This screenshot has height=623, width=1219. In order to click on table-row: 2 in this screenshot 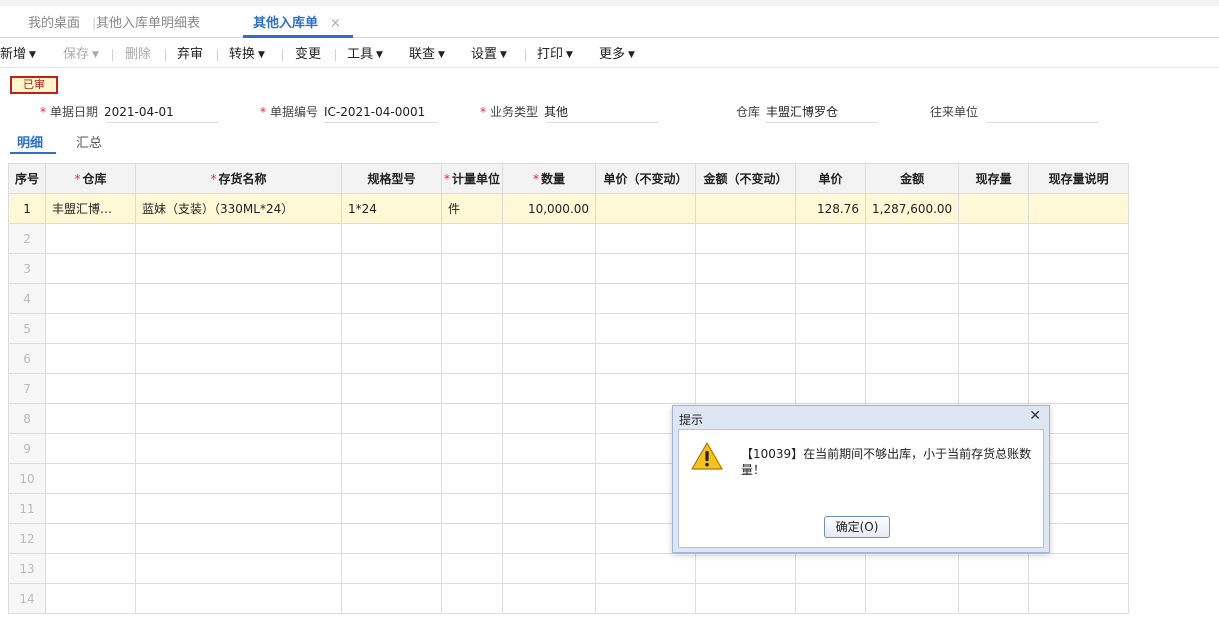, I will do `click(568, 238)`.